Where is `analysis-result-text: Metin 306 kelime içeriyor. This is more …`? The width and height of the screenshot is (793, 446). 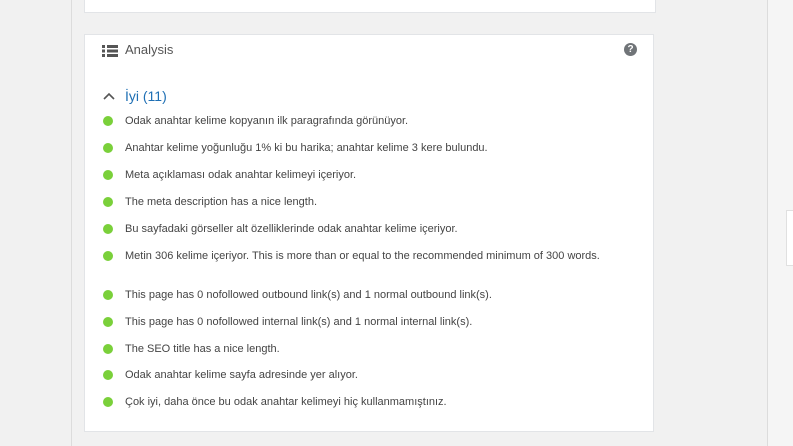 analysis-result-text: Metin 306 kelime içeriyor. This is more … is located at coordinates (362, 256).